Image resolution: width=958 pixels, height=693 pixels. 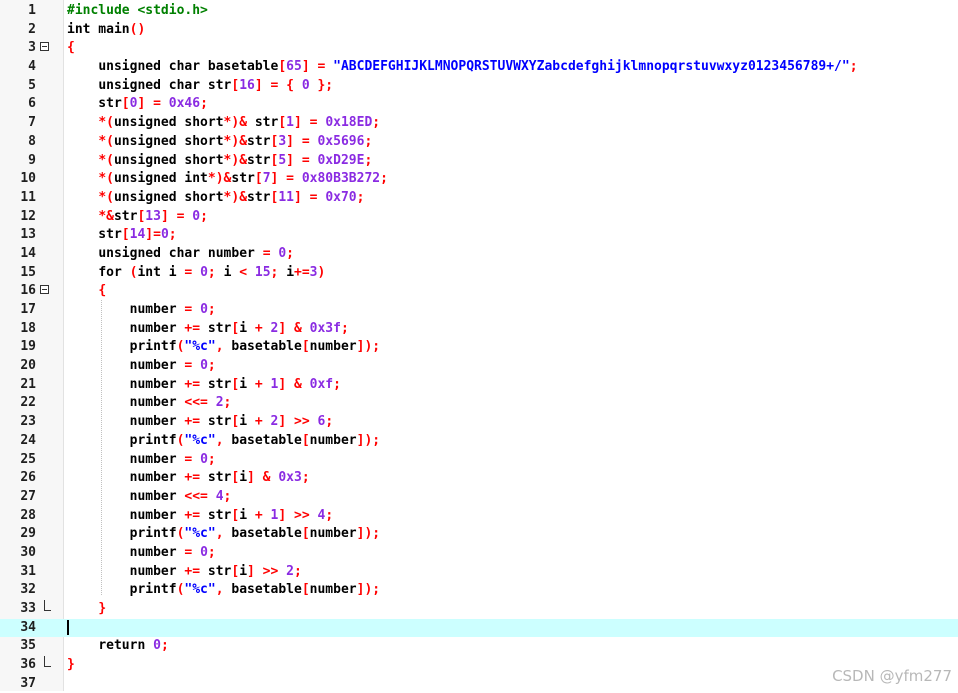 What do you see at coordinates (479, 179) in the screenshot?
I see `code-line: 10 *(unsigned int*)&str[7] = 0x80B3B272;` at bounding box center [479, 179].